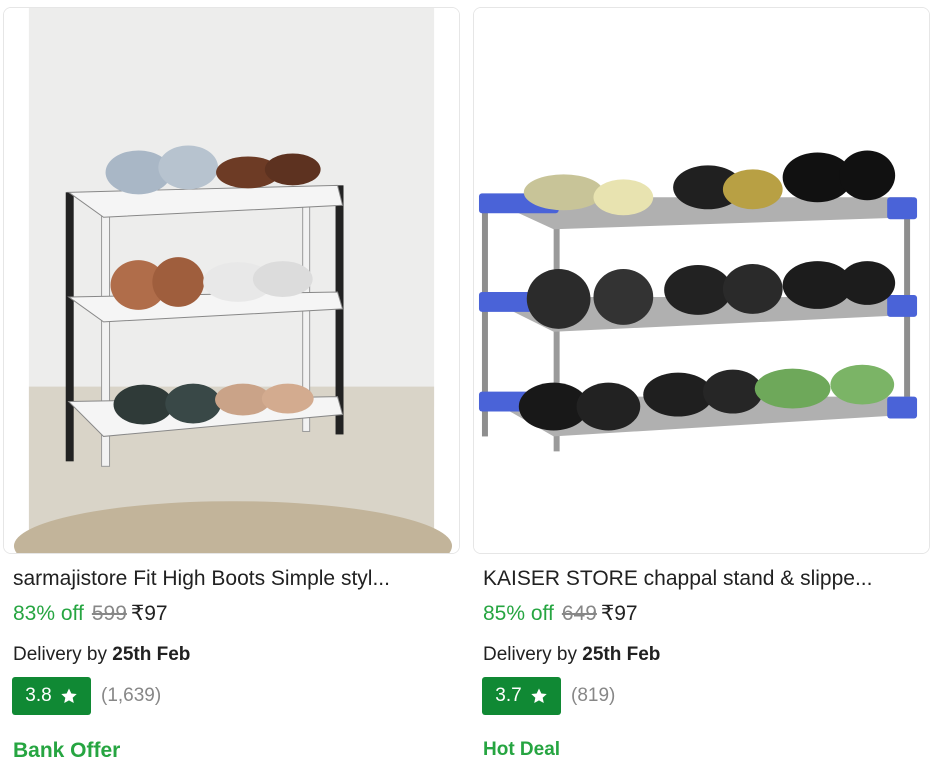 The width and height of the screenshot is (940, 771). I want to click on original-price: 599, so click(109, 613).